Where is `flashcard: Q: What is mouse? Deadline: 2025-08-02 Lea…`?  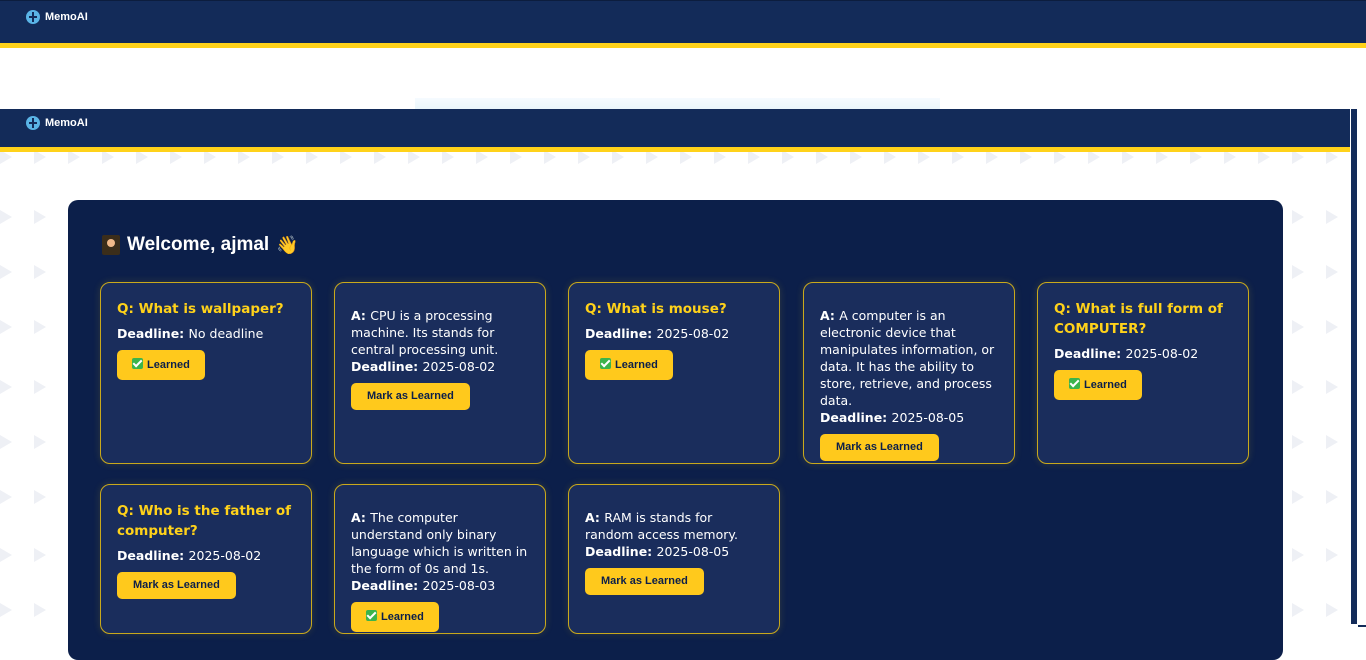
flashcard: Q: What is mouse? Deadline: 2025-08-02 Lea… is located at coordinates (674, 373).